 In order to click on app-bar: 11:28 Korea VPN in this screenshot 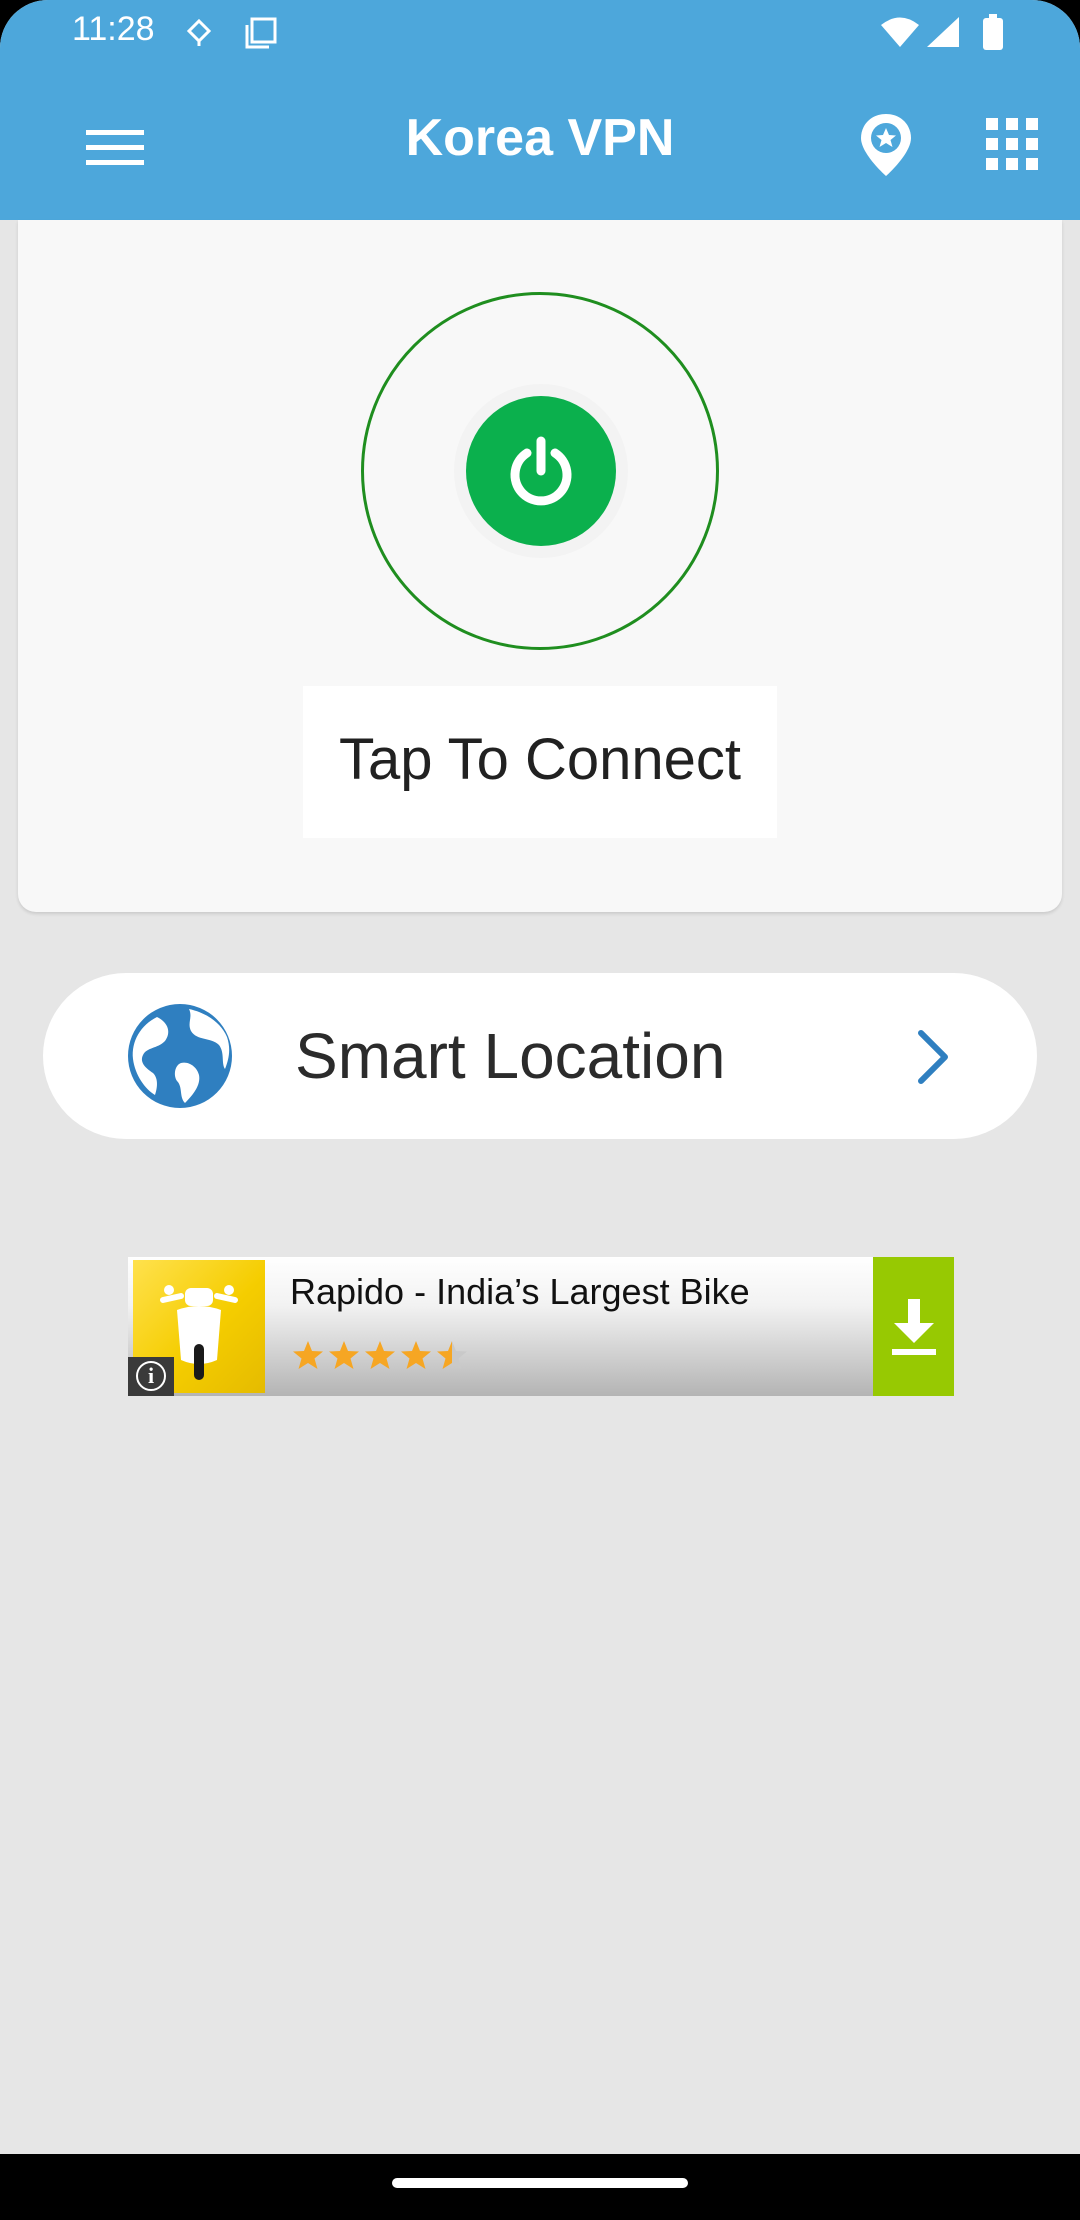, I will do `click(540, 110)`.